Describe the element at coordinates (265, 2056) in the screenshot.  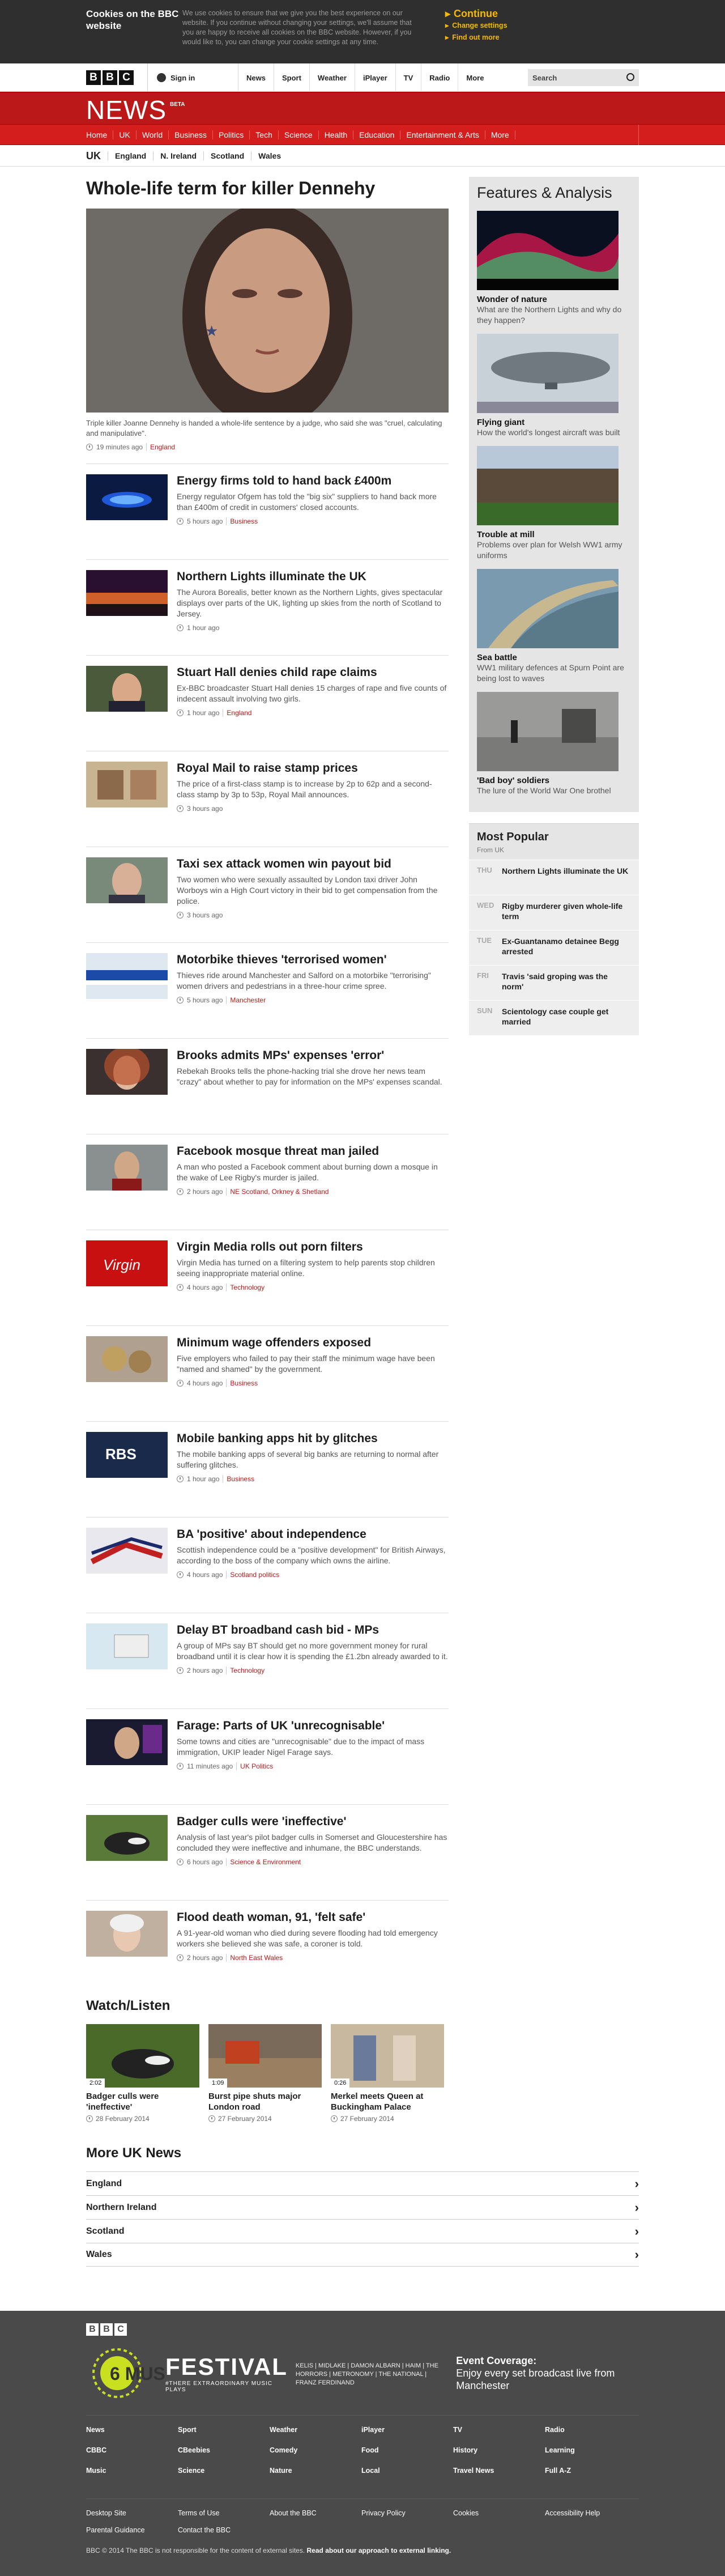
I see `burst-pipe-video-thumb: 1:09` at that location.